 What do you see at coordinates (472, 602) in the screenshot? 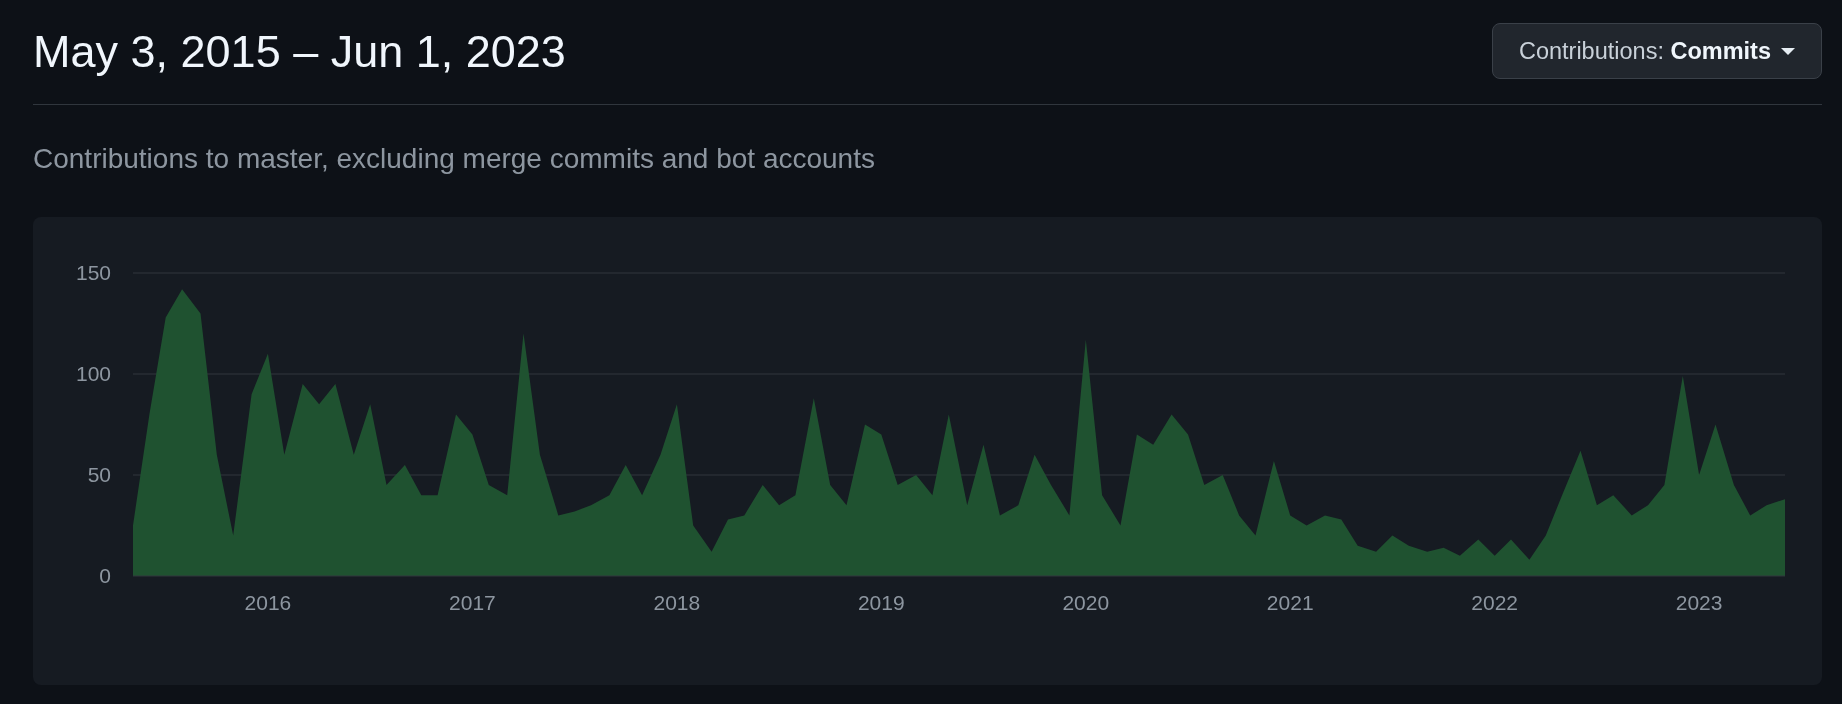
I see `x-tick-label: 2017` at bounding box center [472, 602].